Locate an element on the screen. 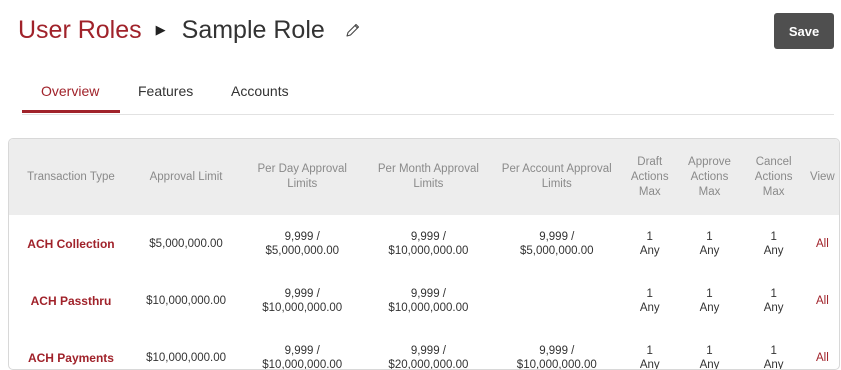 This screenshot has width=841, height=370. save-button: Save is located at coordinates (804, 31).